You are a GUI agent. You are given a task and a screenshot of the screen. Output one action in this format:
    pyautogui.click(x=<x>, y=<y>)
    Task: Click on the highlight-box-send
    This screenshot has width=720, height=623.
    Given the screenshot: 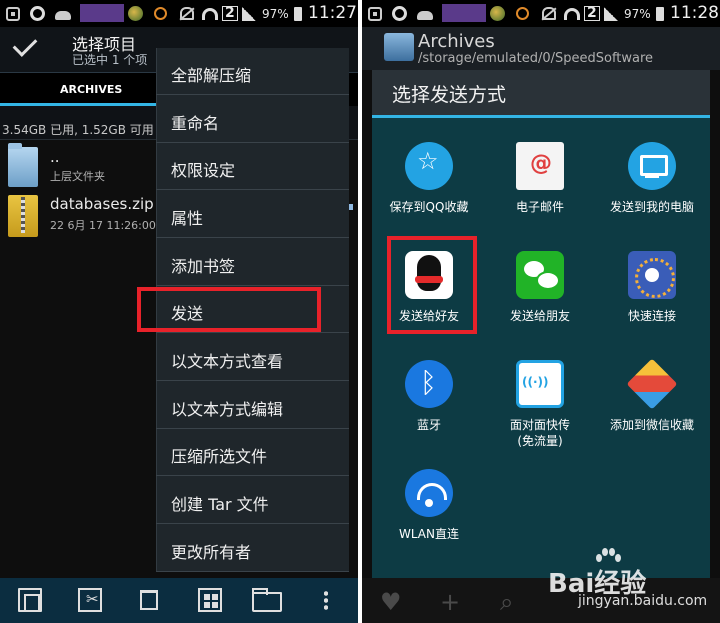 What is the action you would take?
    pyautogui.click(x=229, y=309)
    